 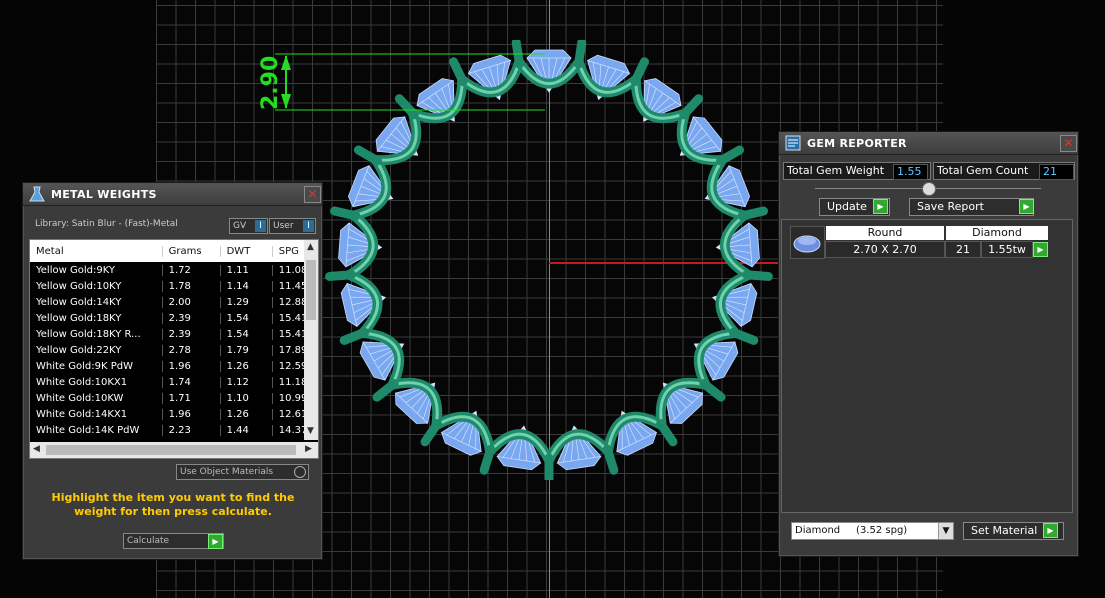 I want to click on header-diamond: Diamond, so click(x=997, y=233).